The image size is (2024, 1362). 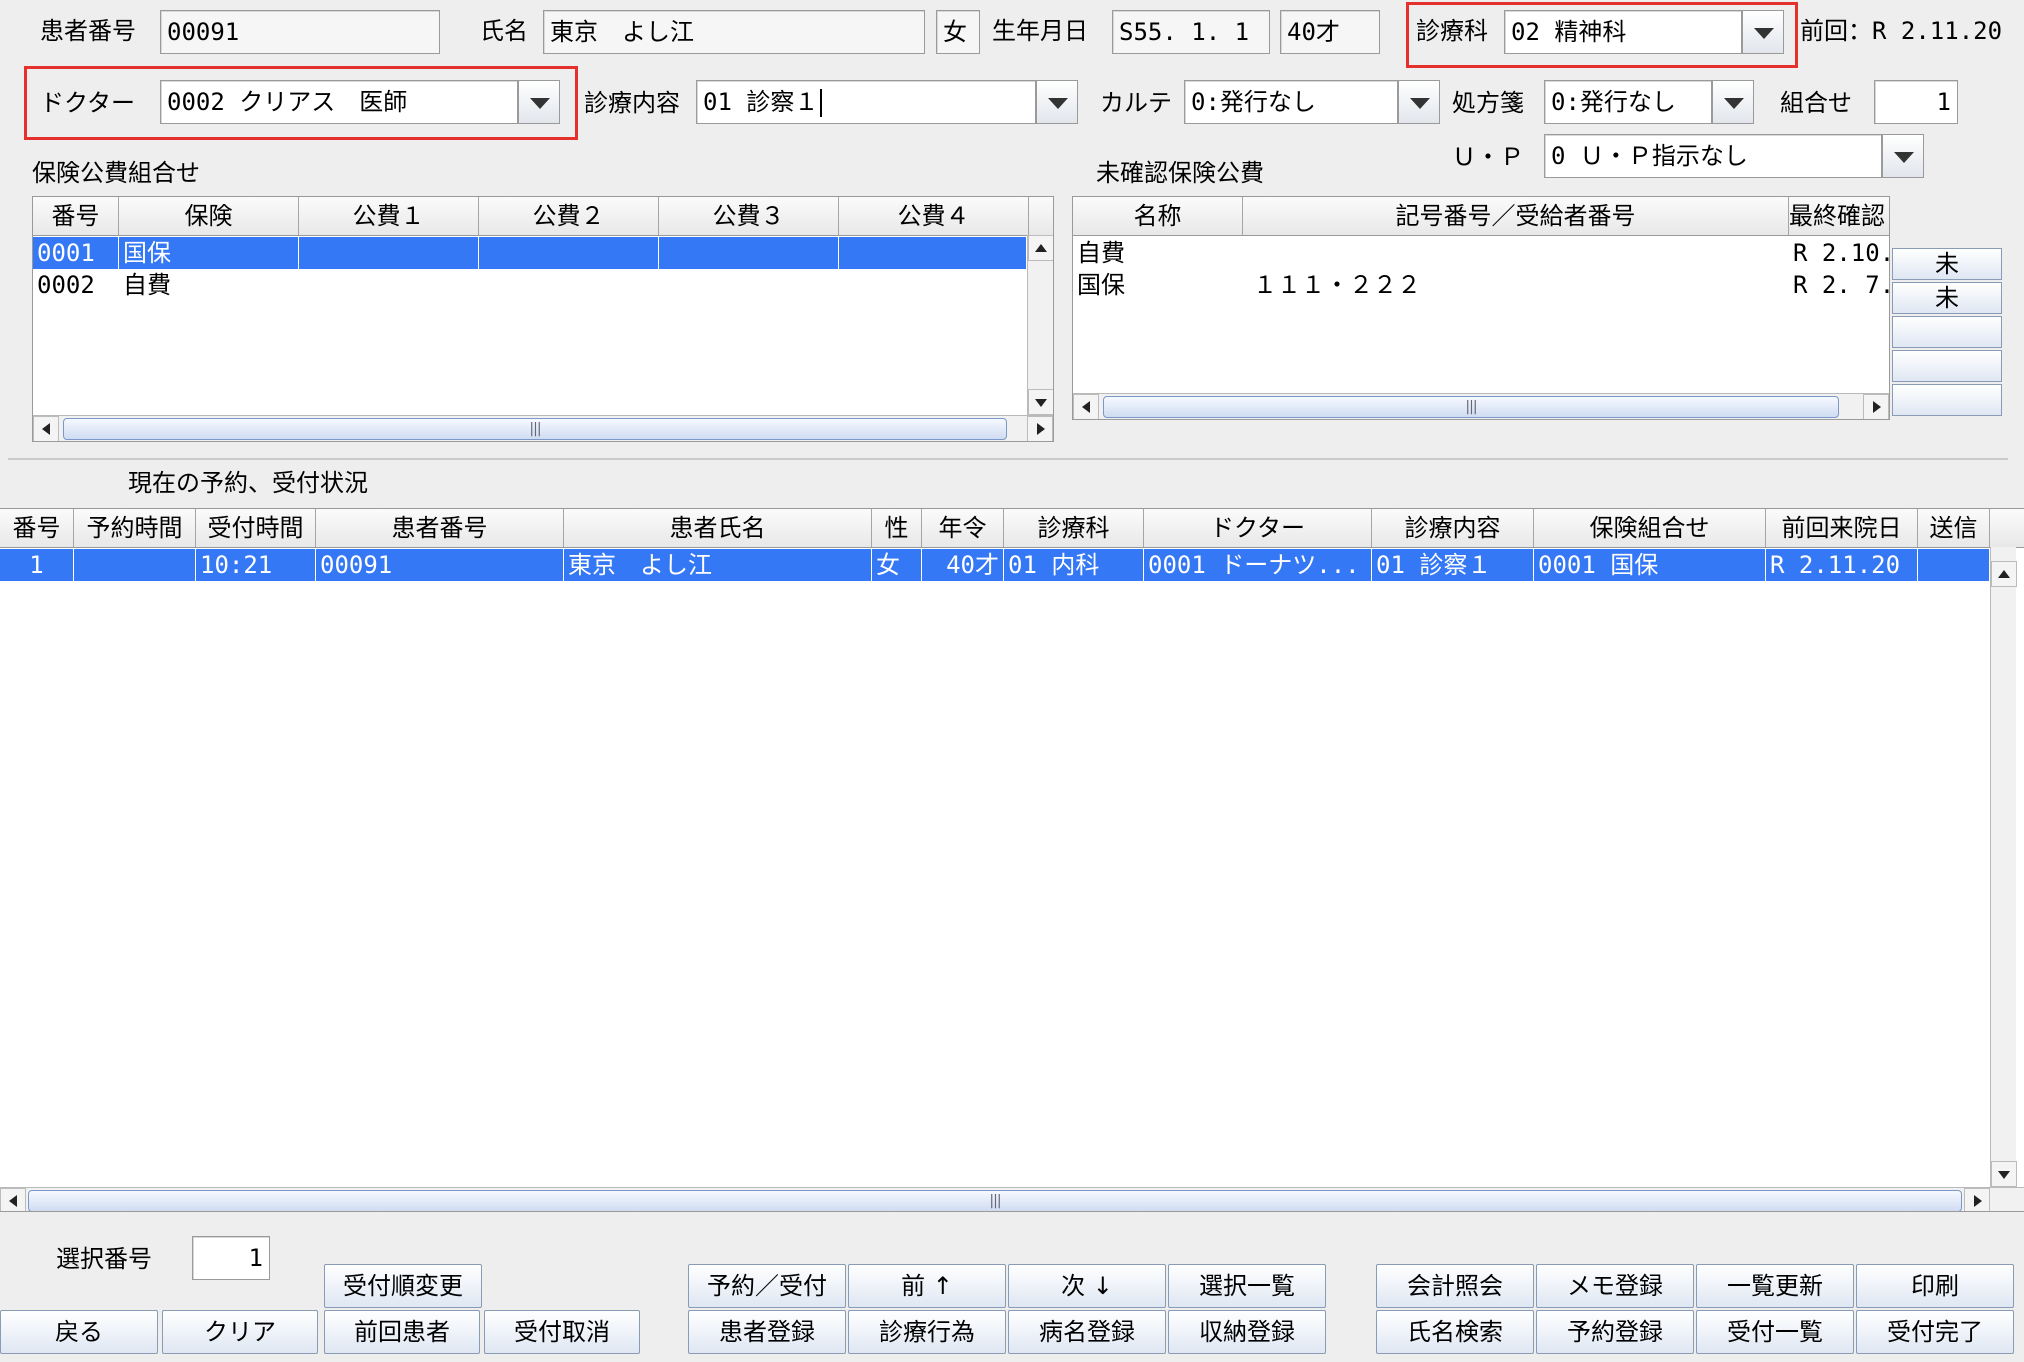 What do you see at coordinates (389, 216) in the screenshot?
I see `col-header: 公費１` at bounding box center [389, 216].